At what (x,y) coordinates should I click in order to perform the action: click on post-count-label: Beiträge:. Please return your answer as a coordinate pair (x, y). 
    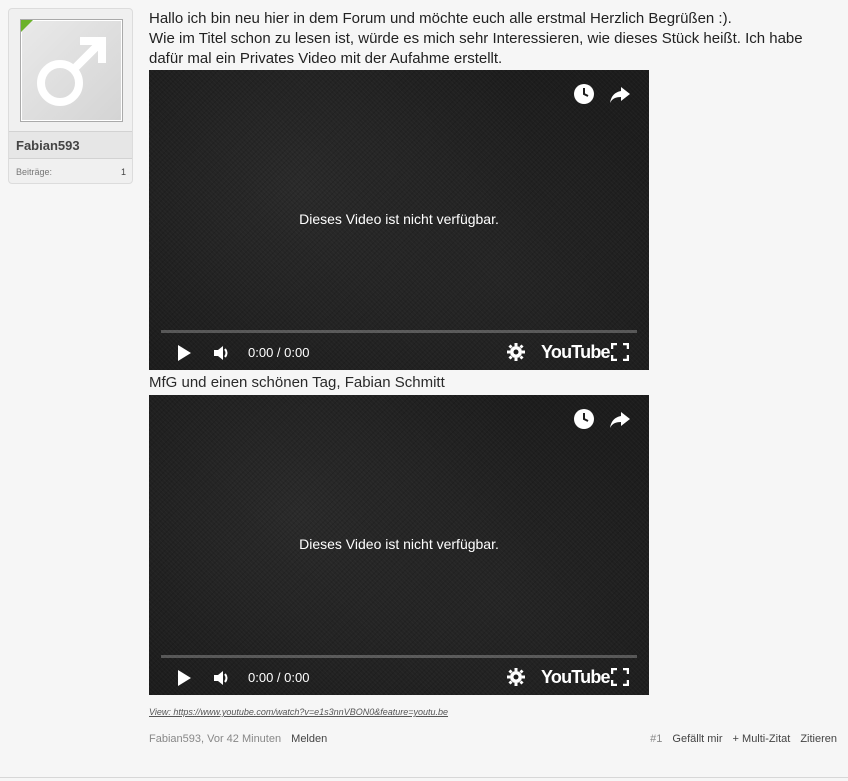
    Looking at the image, I should click on (34, 172).